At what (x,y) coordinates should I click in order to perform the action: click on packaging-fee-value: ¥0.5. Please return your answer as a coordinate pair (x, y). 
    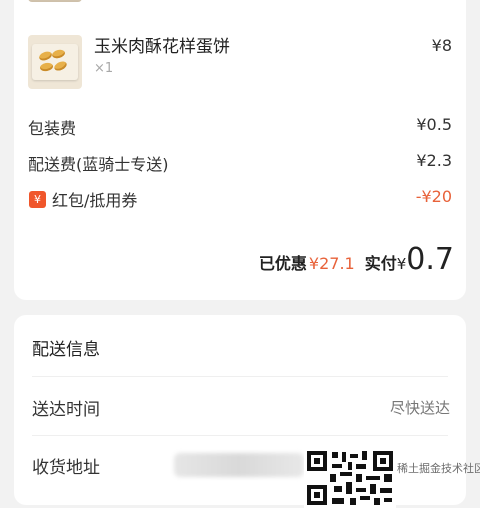
    Looking at the image, I should click on (434, 124).